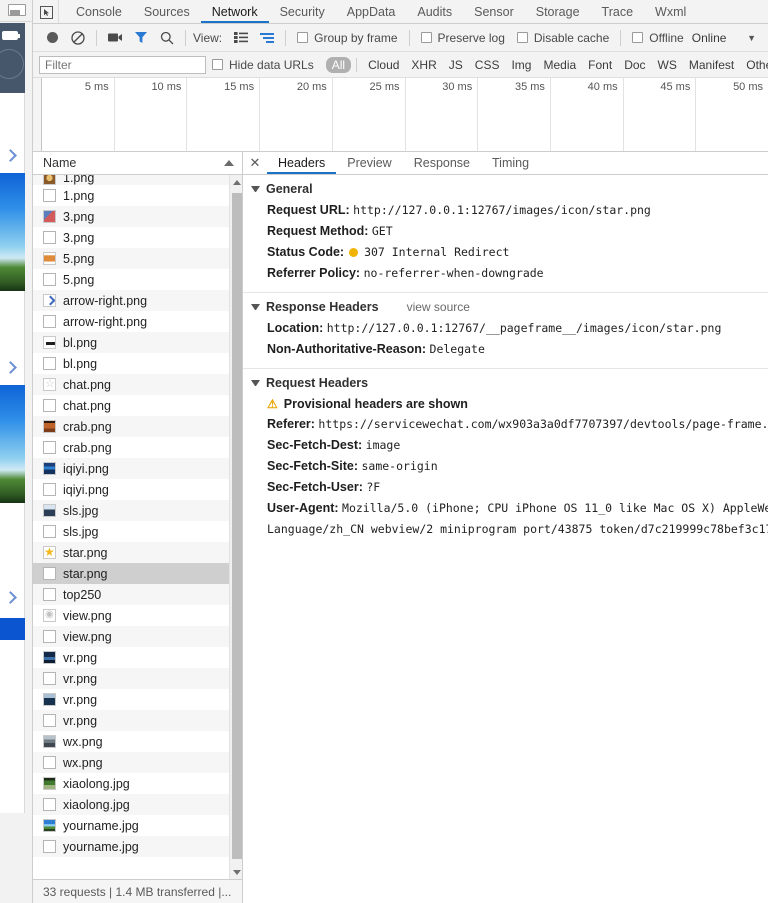 The width and height of the screenshot is (768, 903). What do you see at coordinates (505, 384) in the screenshot?
I see `request-headers-header: Request Headers` at bounding box center [505, 384].